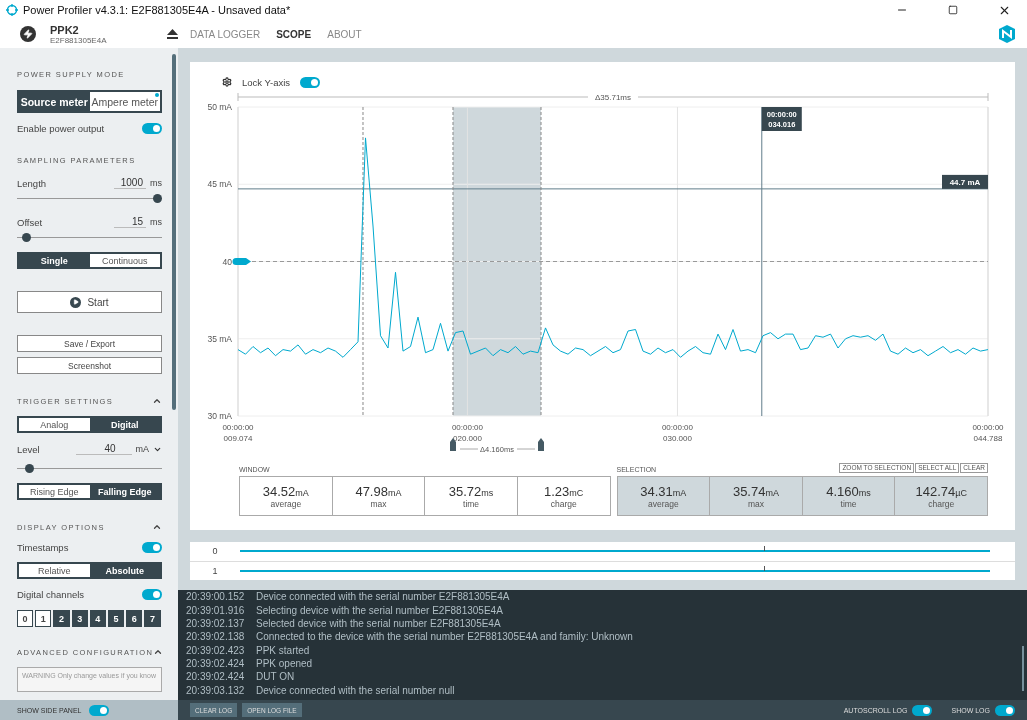 The height and width of the screenshot is (720, 1027). I want to click on stat-value: 1.23mC, so click(564, 491).